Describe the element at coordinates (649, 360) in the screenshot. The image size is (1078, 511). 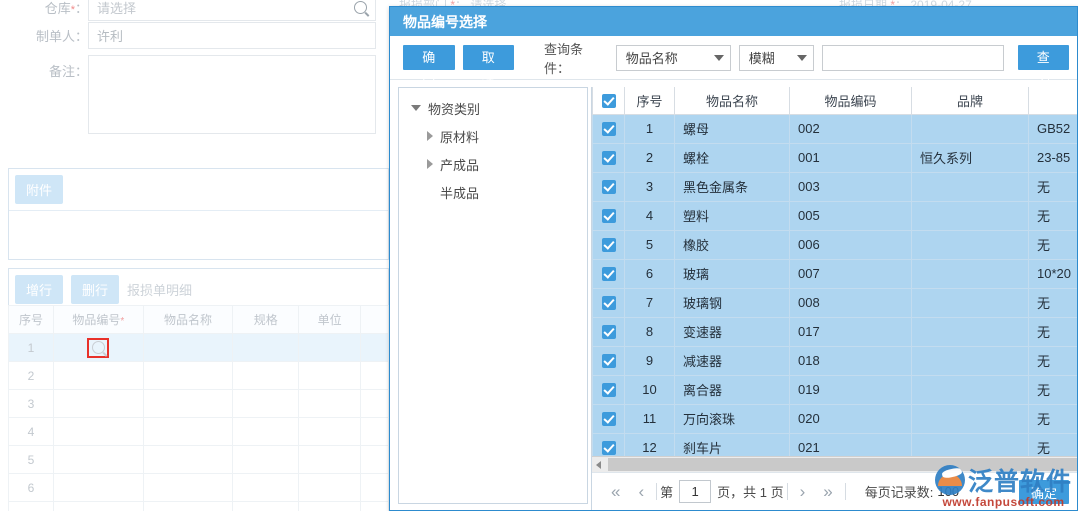
I see `cell-seq: 9` at that location.